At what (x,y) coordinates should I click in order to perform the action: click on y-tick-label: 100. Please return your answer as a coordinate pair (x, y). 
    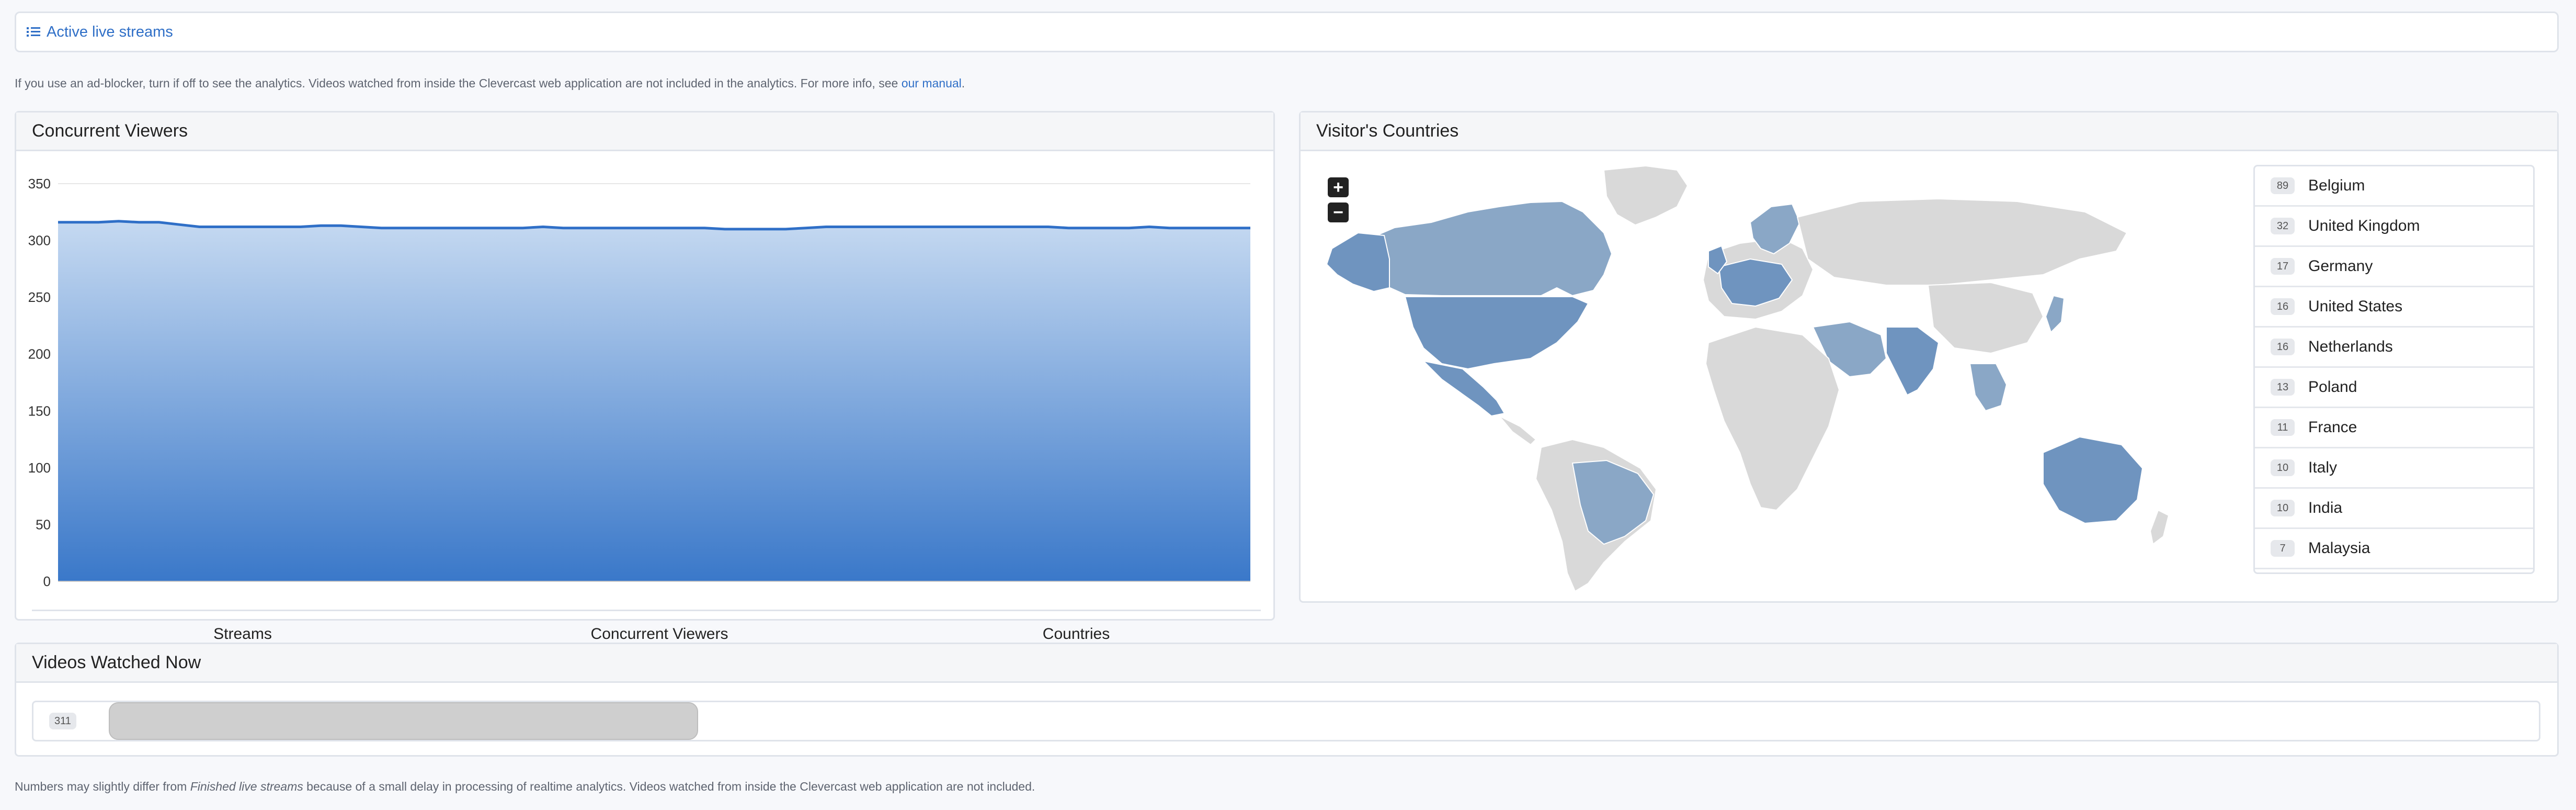
    Looking at the image, I should click on (40, 468).